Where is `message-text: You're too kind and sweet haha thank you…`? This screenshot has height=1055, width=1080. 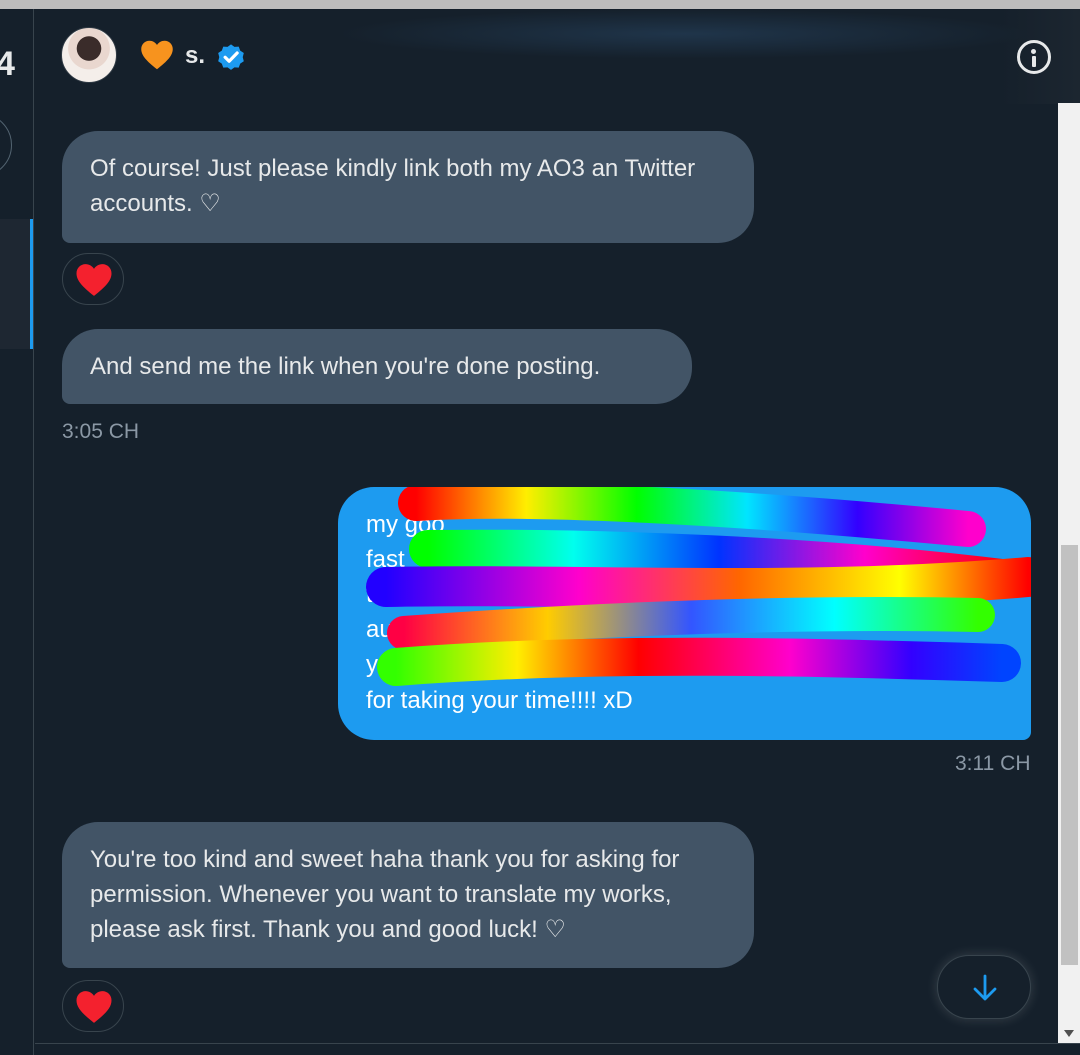 message-text: You're too kind and sweet haha thank you… is located at coordinates (385, 894).